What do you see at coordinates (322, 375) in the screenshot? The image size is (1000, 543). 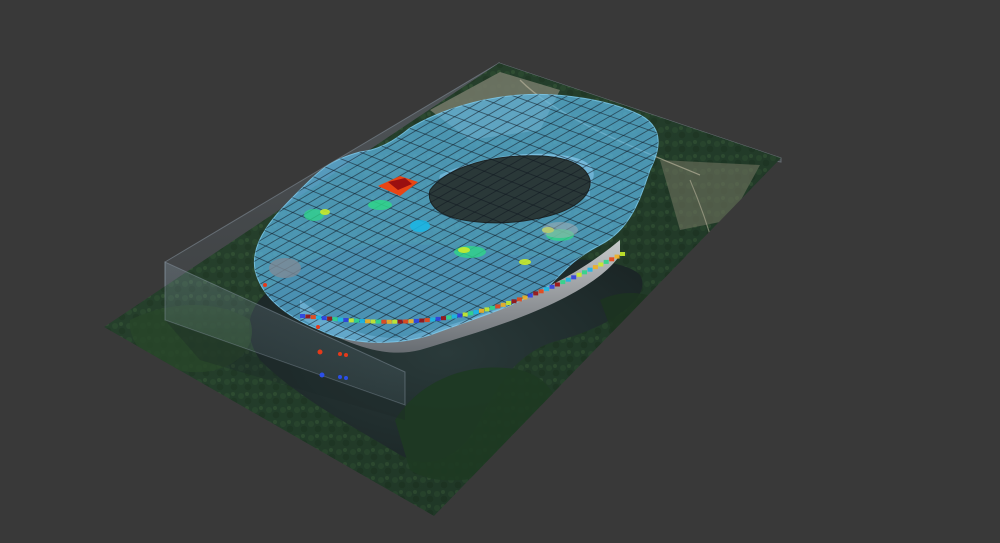 I see `marker-blue` at bounding box center [322, 375].